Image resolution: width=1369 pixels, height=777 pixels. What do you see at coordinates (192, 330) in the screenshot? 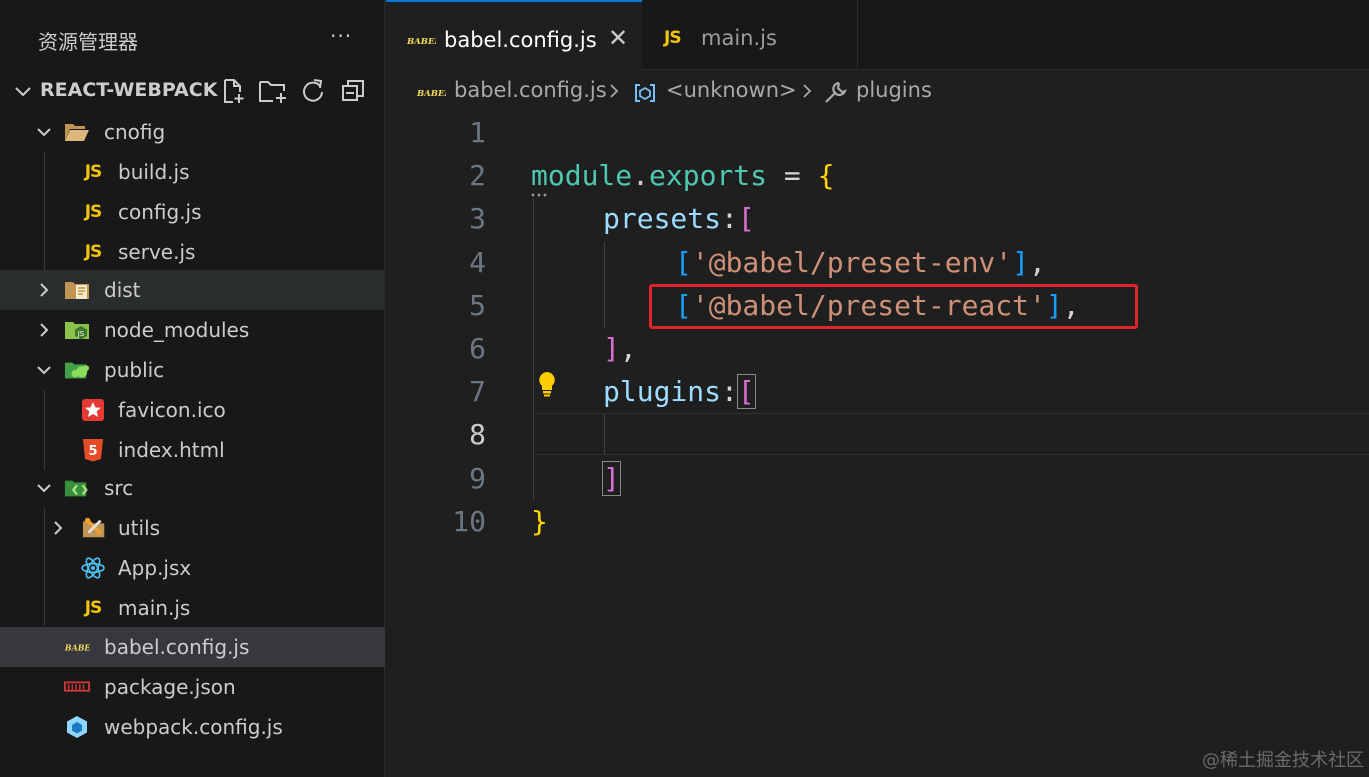
I see `tree-item-node-modules: JS node_modules` at bounding box center [192, 330].